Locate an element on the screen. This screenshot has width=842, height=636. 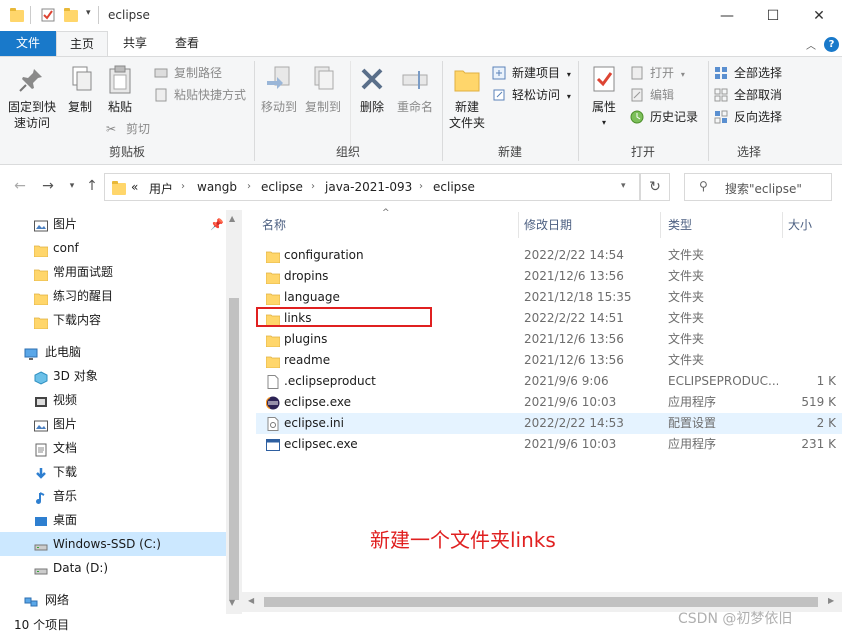
file-row: eclipse.exe 2021/9/6 10:03 应用程序 519 K is located at coordinates (549, 402).